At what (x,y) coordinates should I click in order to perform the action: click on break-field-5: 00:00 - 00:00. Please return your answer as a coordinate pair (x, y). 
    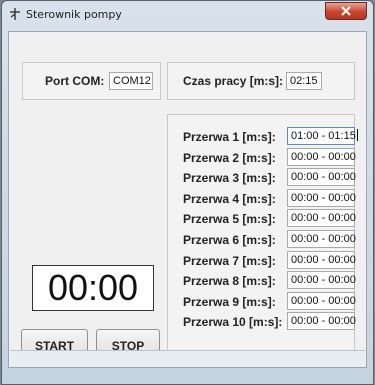
    Looking at the image, I should click on (321, 218).